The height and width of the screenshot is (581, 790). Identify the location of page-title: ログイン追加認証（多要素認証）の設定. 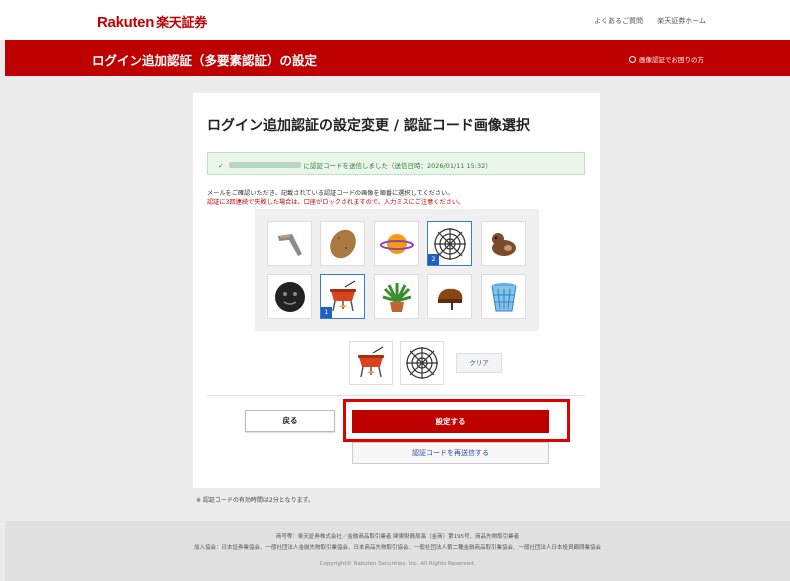
(205, 60).